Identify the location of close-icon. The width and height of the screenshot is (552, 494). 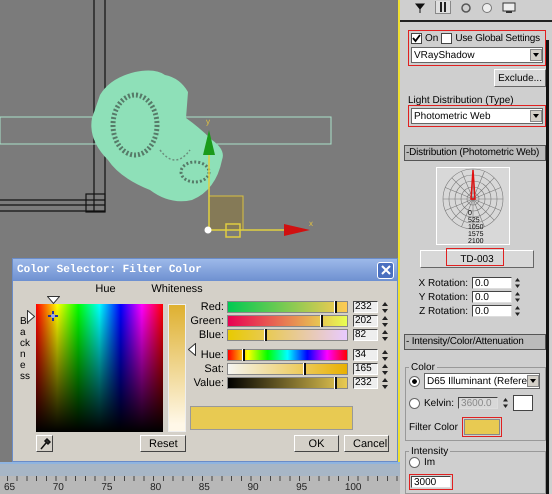
(385, 270).